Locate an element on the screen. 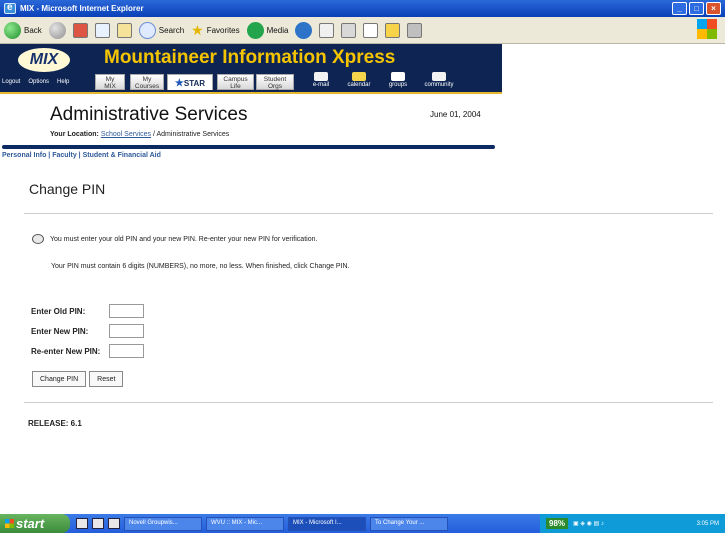 The image size is (725, 533). media-button: Media is located at coordinates (267, 30).